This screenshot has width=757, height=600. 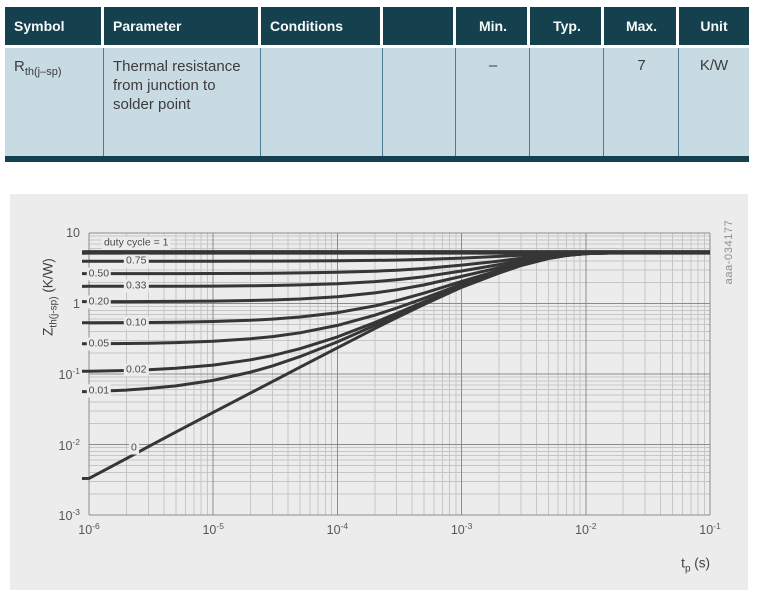 What do you see at coordinates (322, 26) in the screenshot?
I see `header-conditions: Conditions` at bounding box center [322, 26].